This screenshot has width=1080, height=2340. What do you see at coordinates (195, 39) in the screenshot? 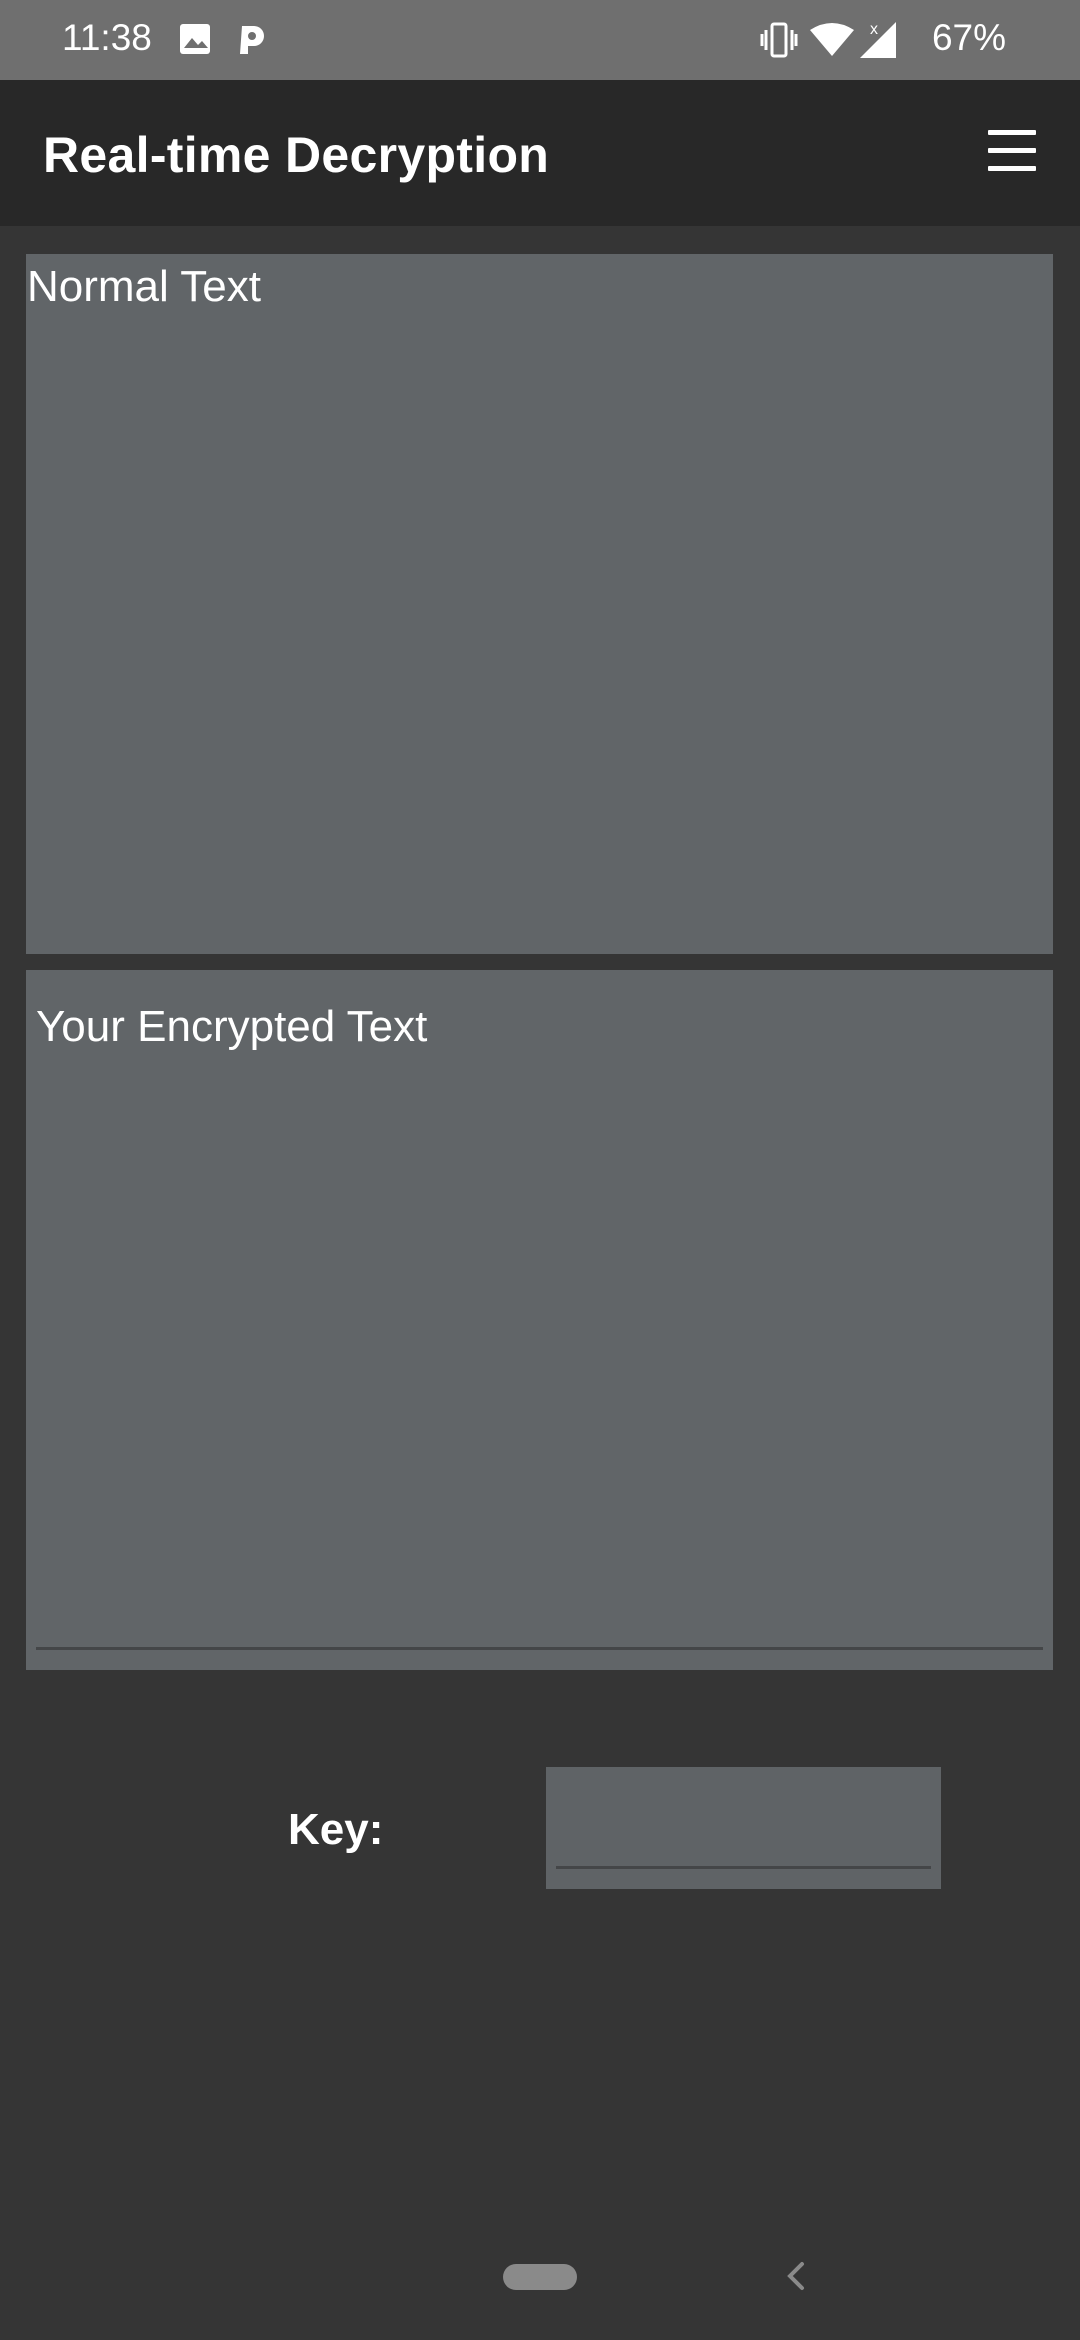
I see `image-icon` at bounding box center [195, 39].